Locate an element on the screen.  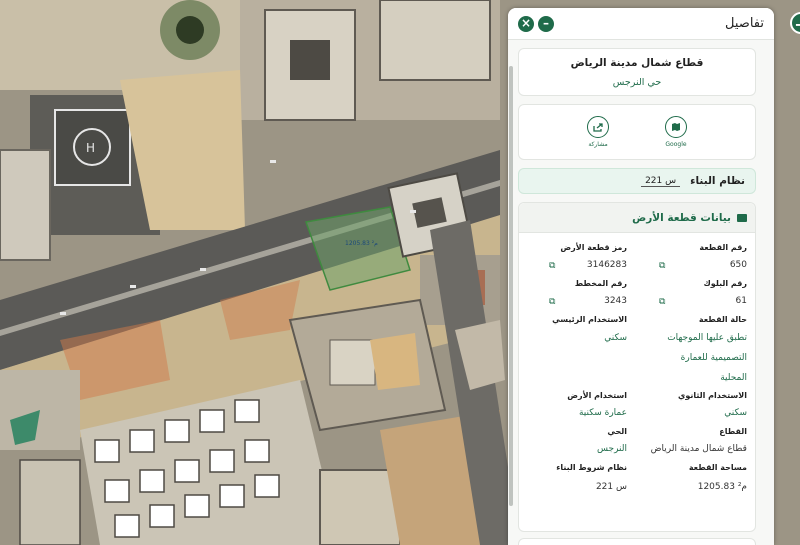
land-data-title: بيانات قطعة الأرض is located at coordinates (681, 217).